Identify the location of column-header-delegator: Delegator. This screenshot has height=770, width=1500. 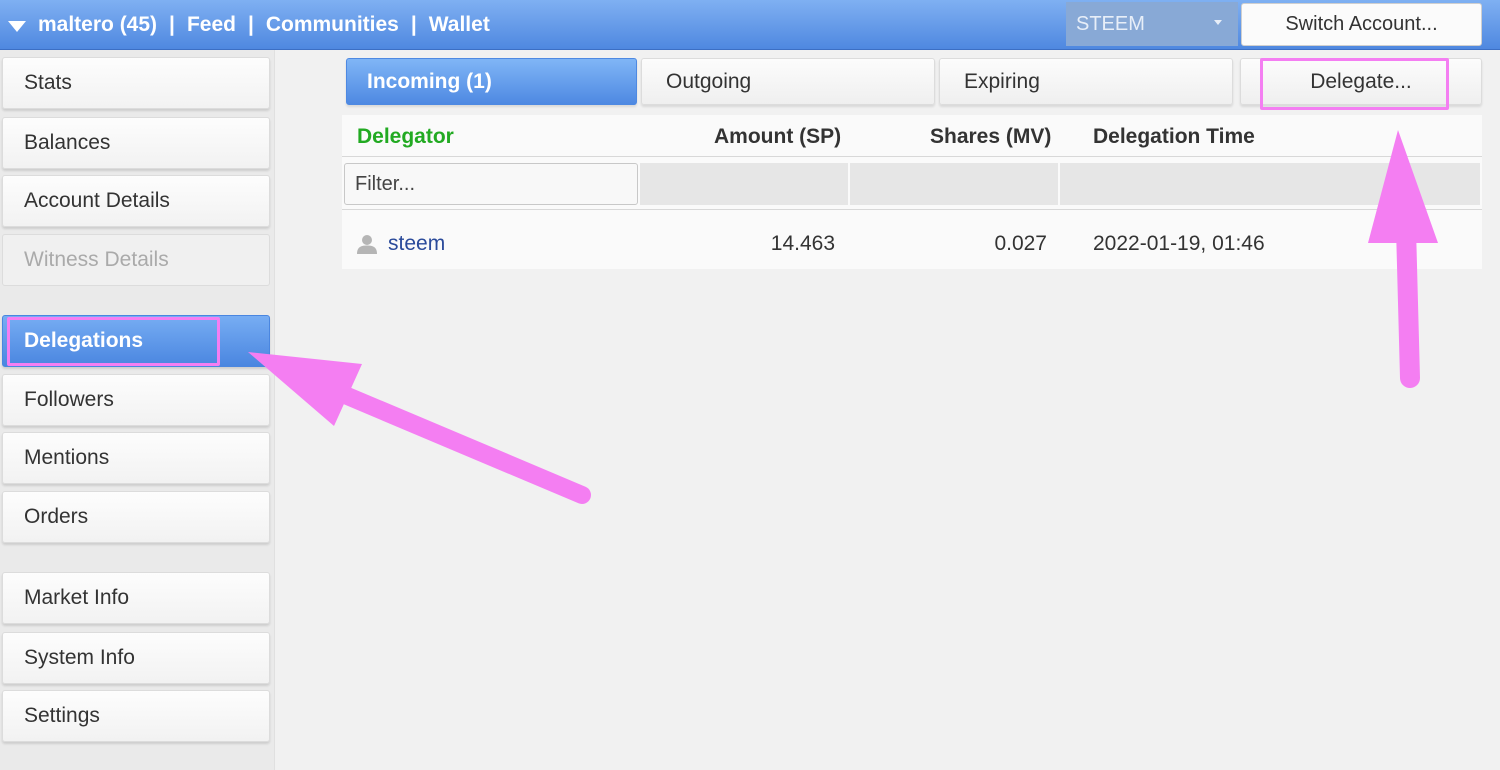
(405, 137).